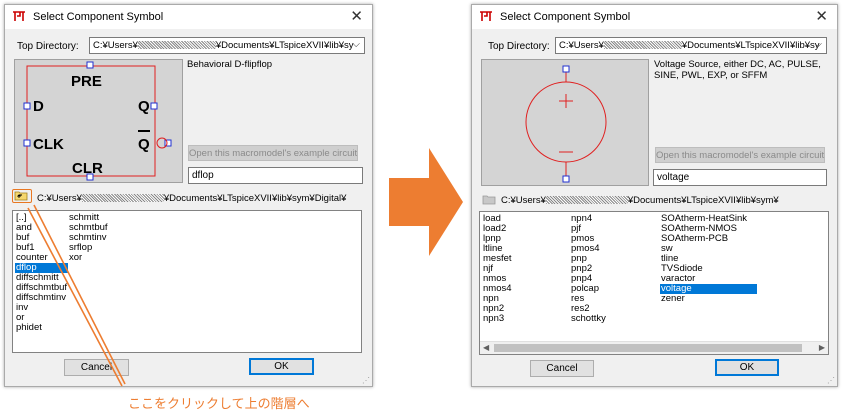 This screenshot has height=414, width=842. I want to click on left-title-bar: Select Component Symbol ✕, so click(188, 17).